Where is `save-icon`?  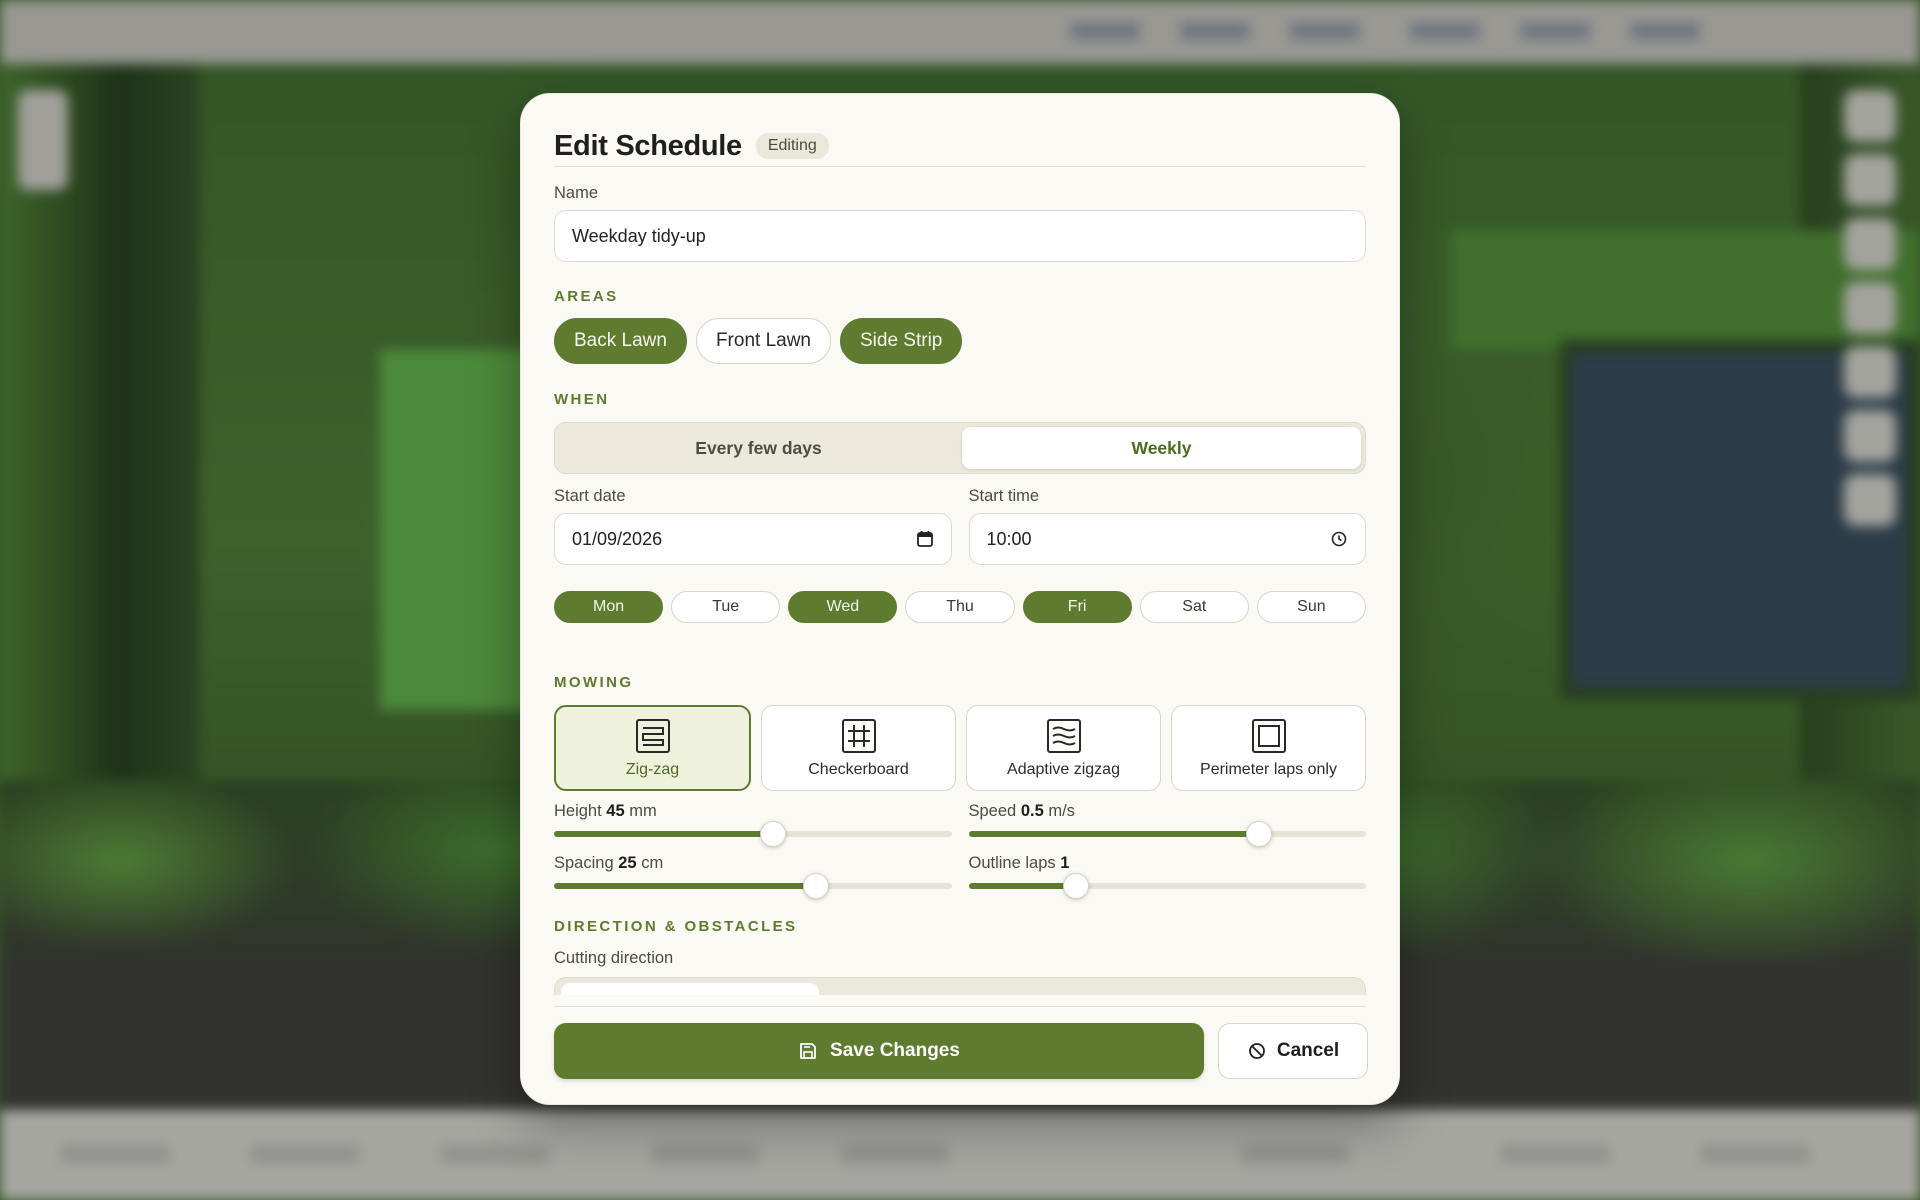 save-icon is located at coordinates (808, 1051).